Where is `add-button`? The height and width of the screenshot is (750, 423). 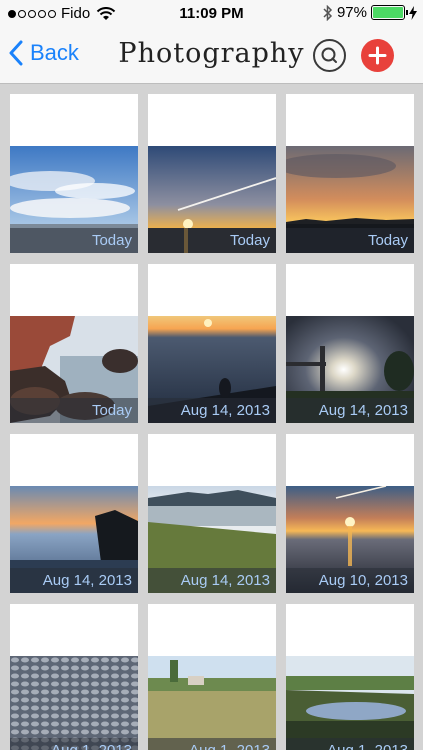 add-button is located at coordinates (377, 55).